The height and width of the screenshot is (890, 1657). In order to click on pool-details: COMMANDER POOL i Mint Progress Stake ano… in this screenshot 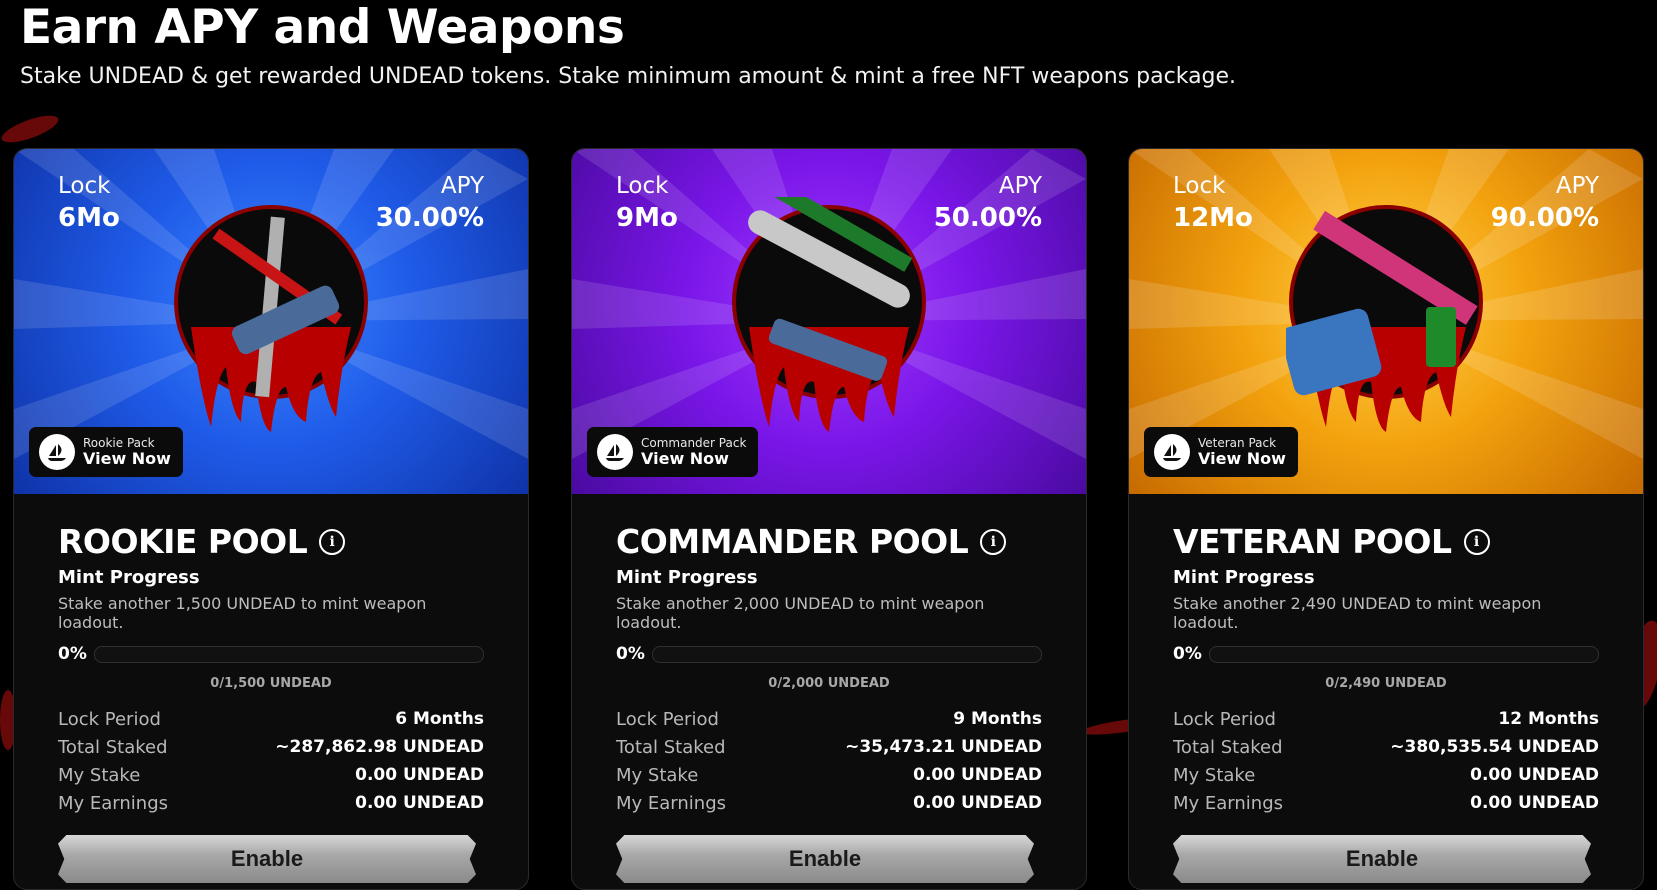, I will do `click(829, 688)`.